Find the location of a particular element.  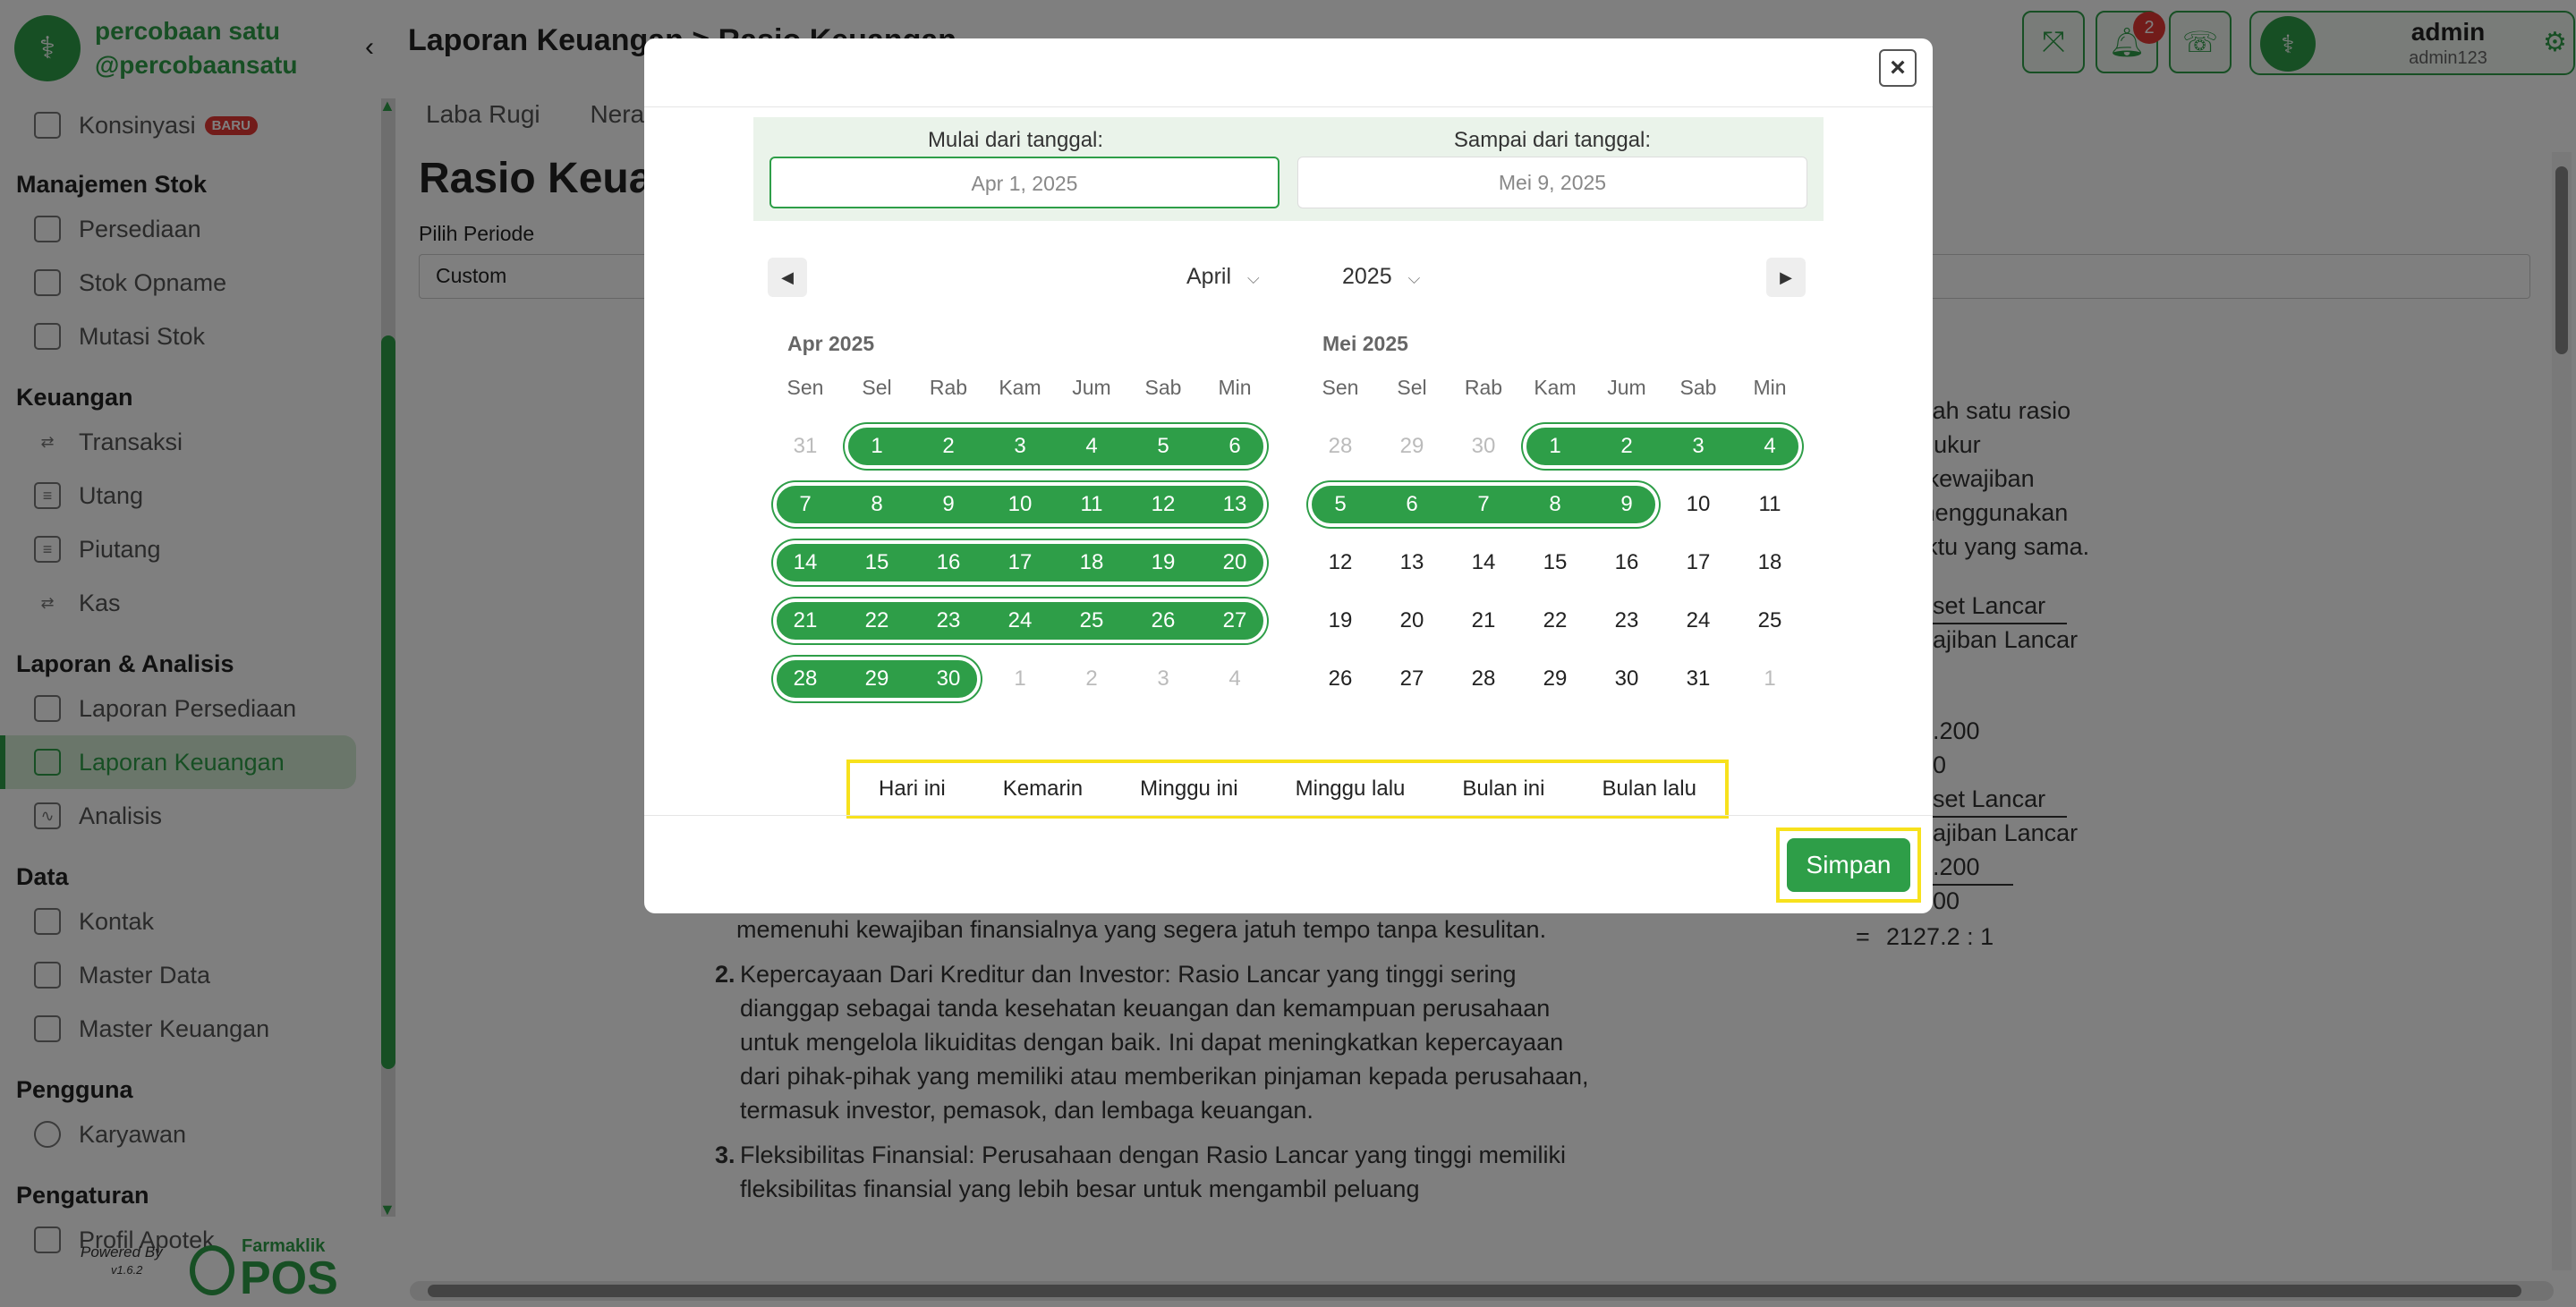

week-row: 19 20 21 22 23 24 25 is located at coordinates (1555, 620).